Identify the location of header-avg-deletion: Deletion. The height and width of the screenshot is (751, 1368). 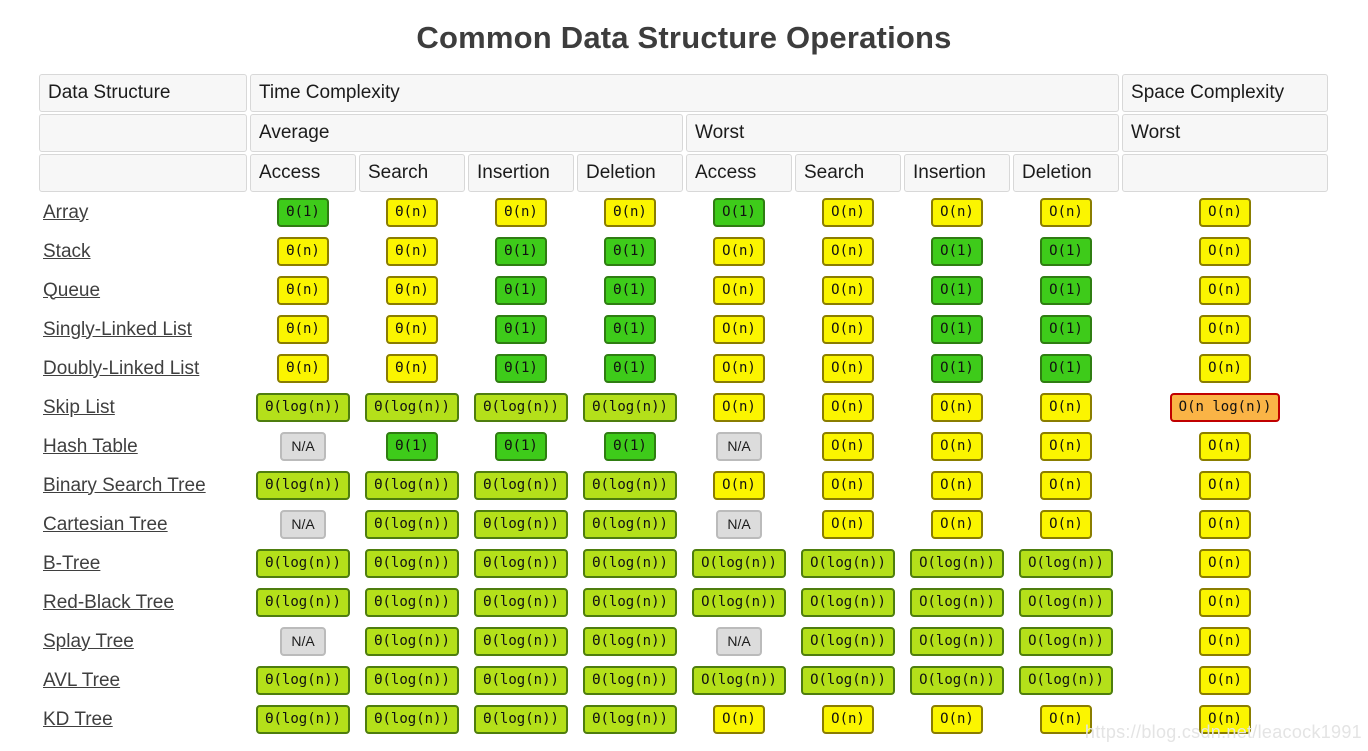
(630, 173).